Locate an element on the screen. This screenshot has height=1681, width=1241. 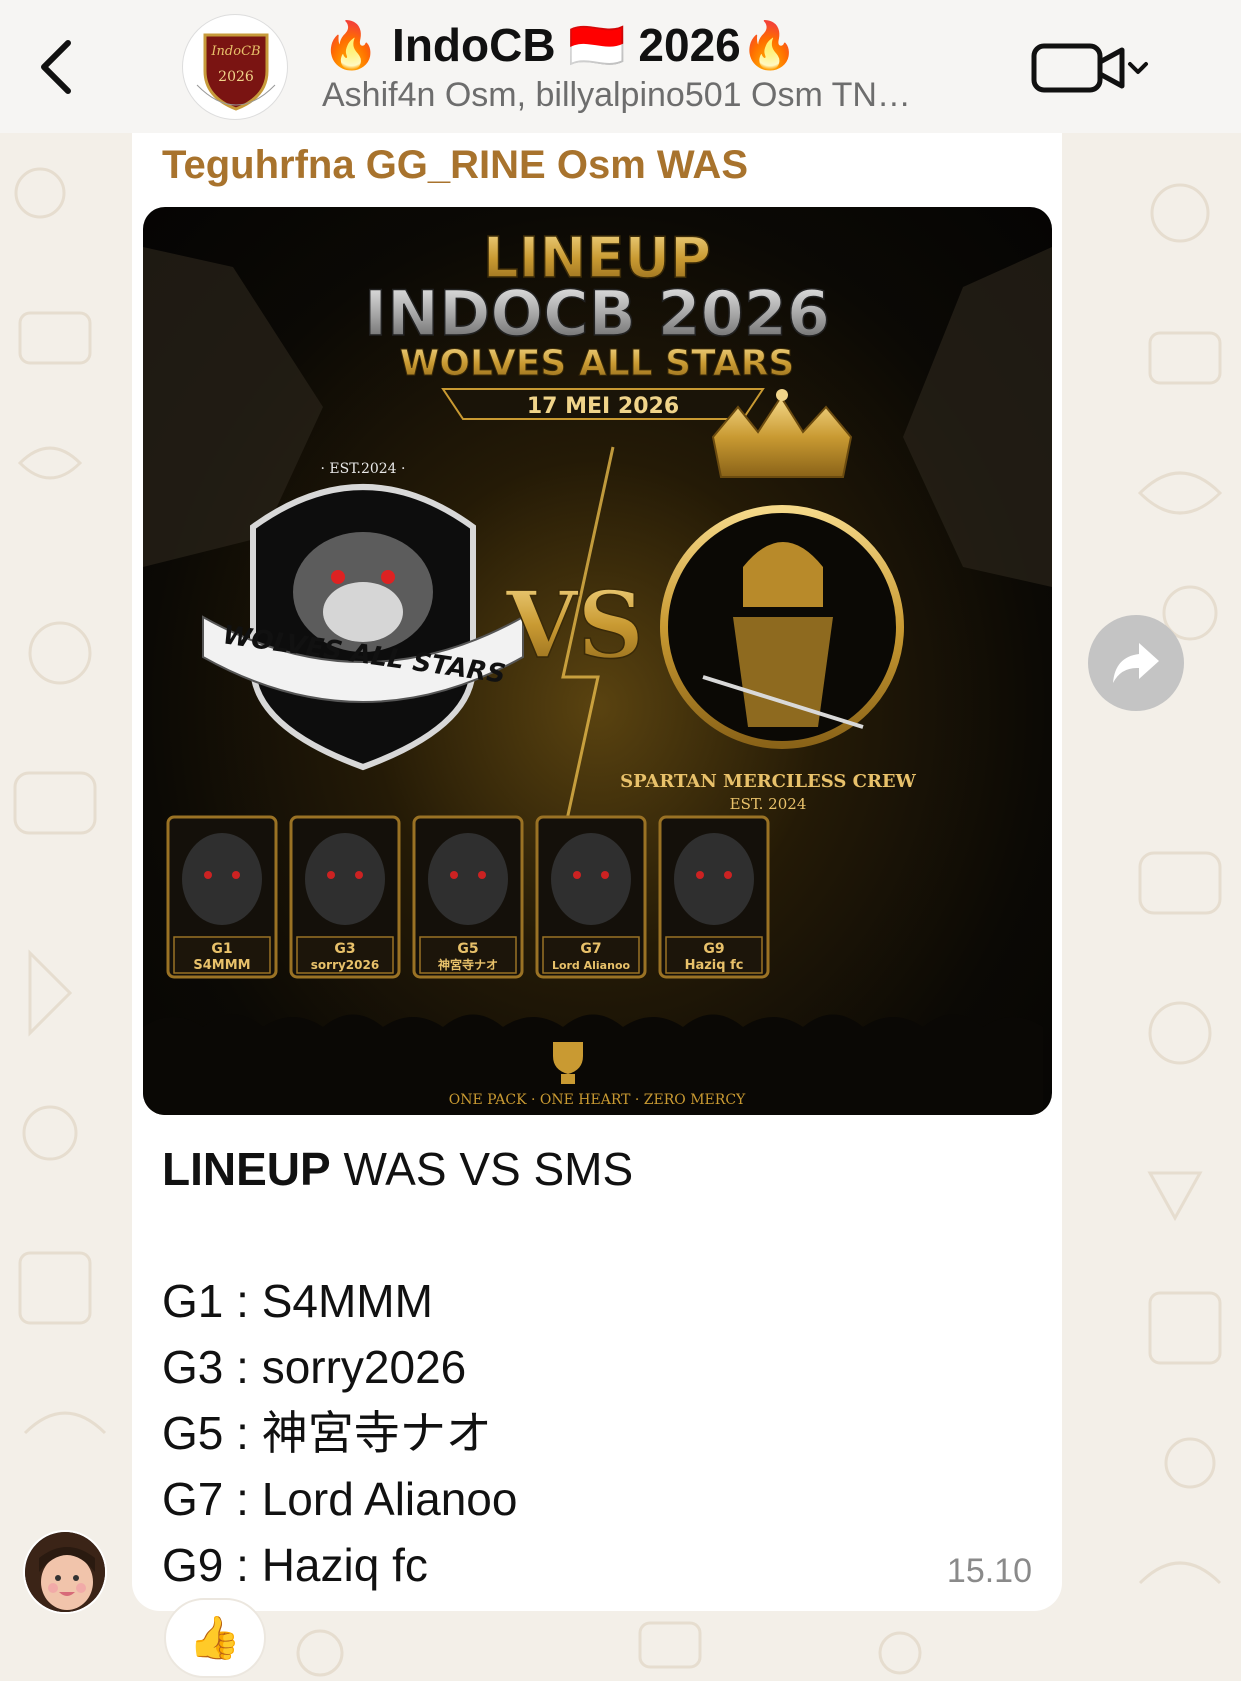
group-logo-icon: IndoCB 2026 is located at coordinates (236, 68).